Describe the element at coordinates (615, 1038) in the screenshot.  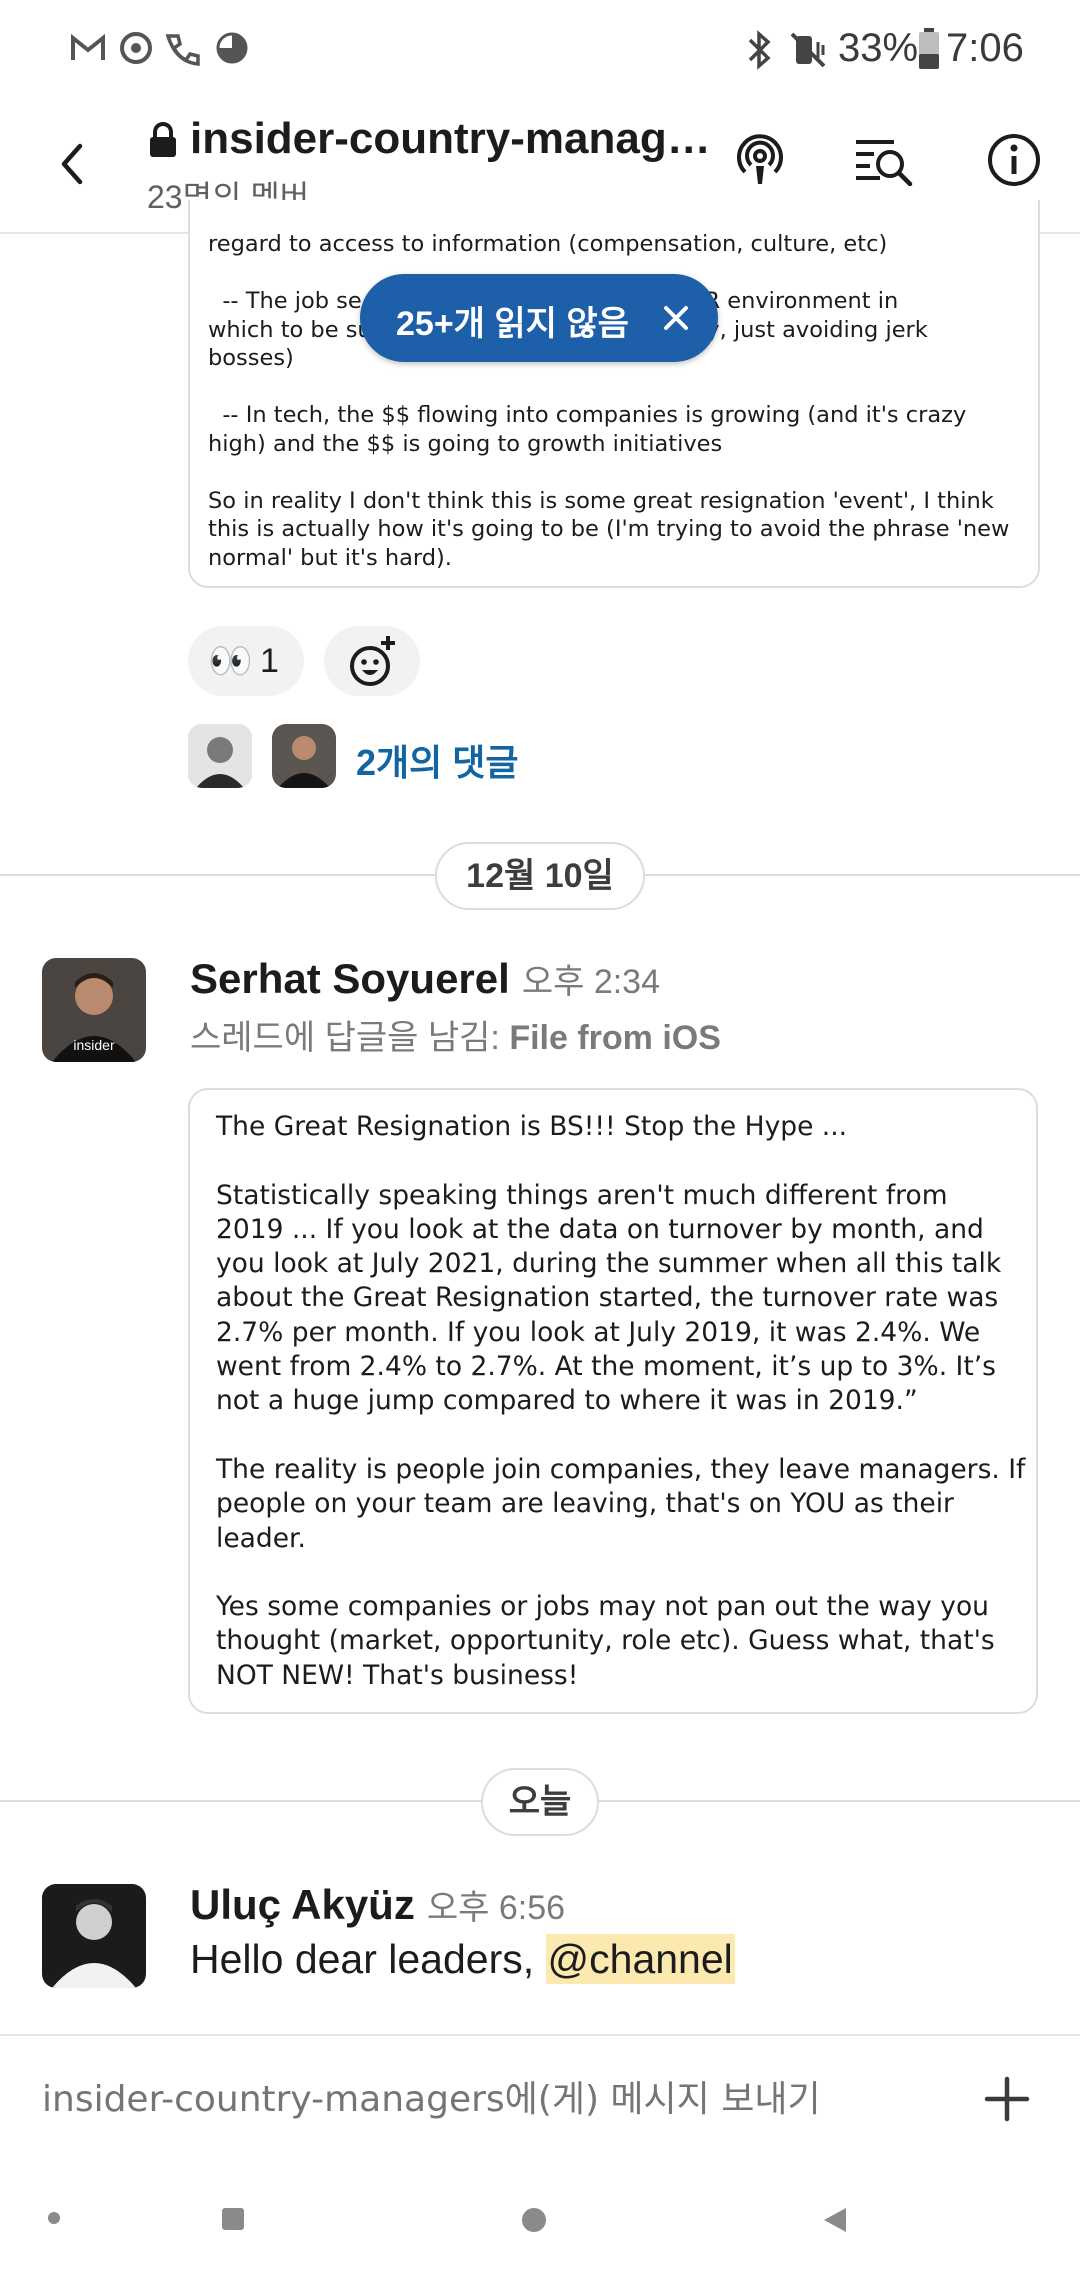
I see `reply-target: File from iOS` at that location.